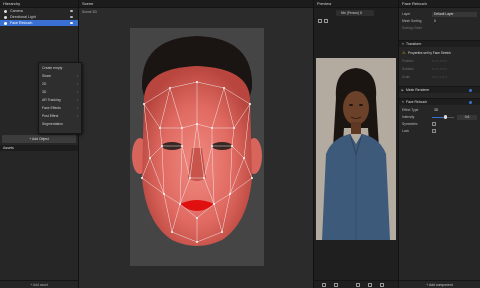 Image resolution: width=480 pixels, height=288 pixels. I want to click on menu-item-create-empty: Create empty, so click(60, 68).